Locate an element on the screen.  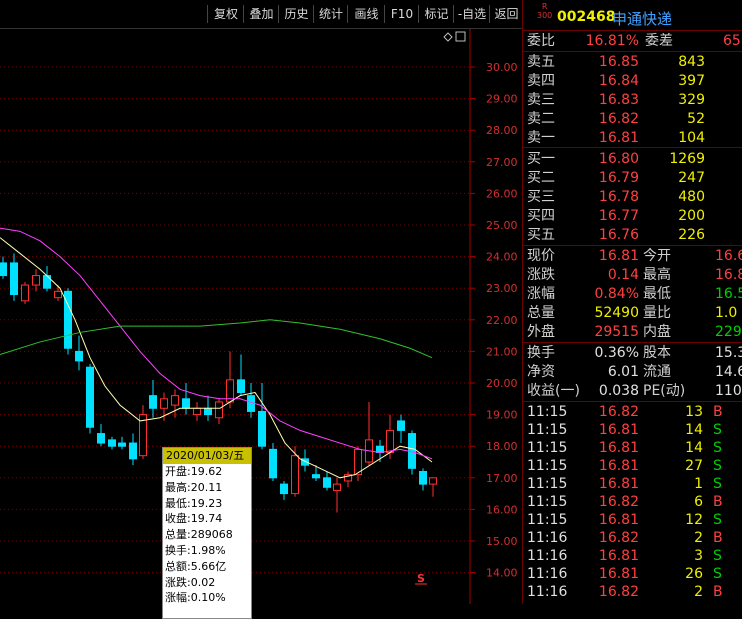
stat-row: 涨幅 0.84% 最低 16.5 is located at coordinates (632, 294).